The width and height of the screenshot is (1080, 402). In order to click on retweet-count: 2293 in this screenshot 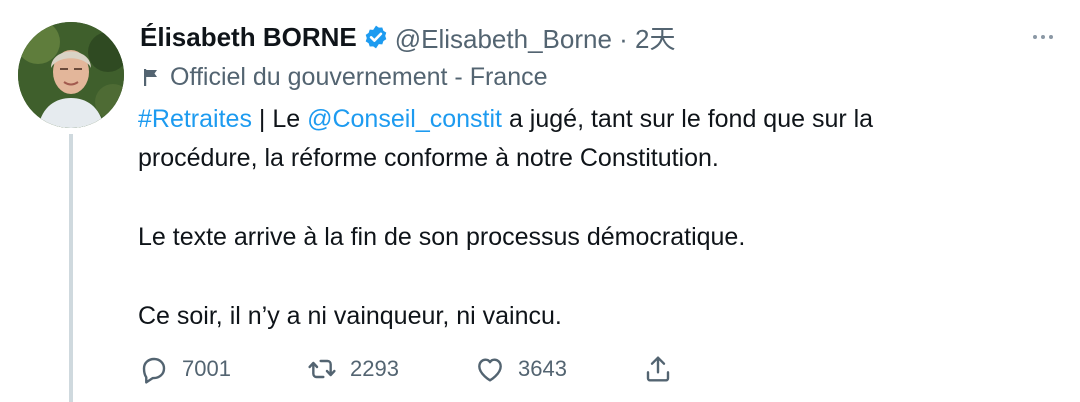, I will do `click(374, 368)`.